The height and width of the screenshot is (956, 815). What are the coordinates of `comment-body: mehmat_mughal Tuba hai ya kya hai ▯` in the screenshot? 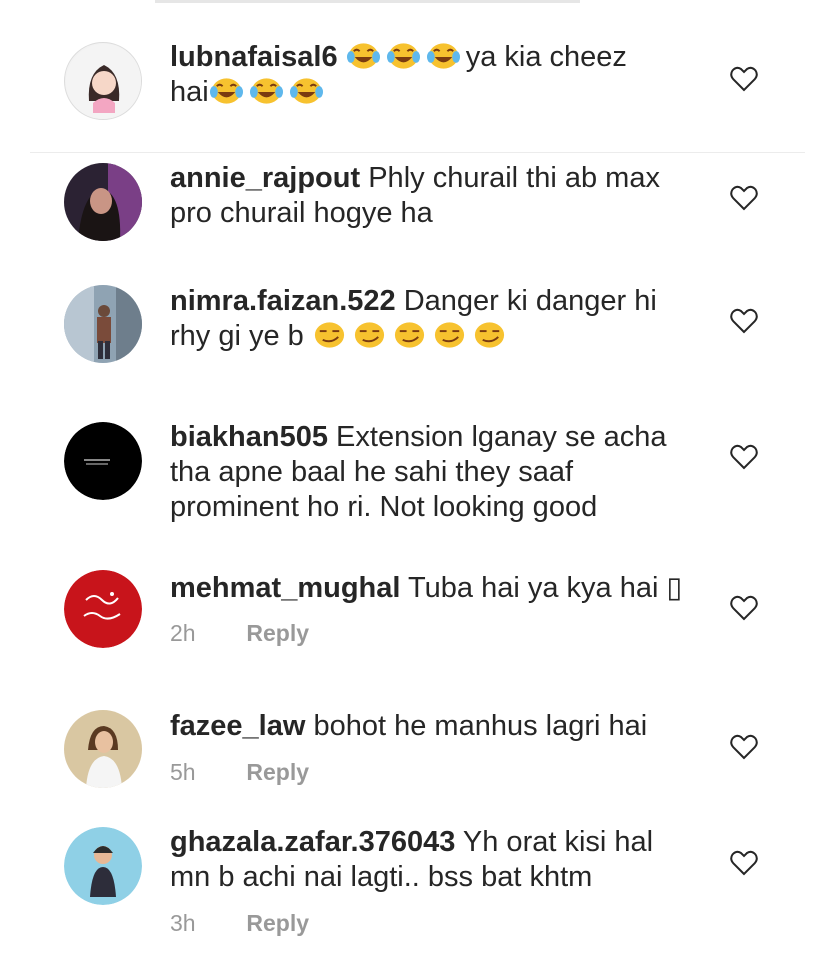 It's located at (430, 588).